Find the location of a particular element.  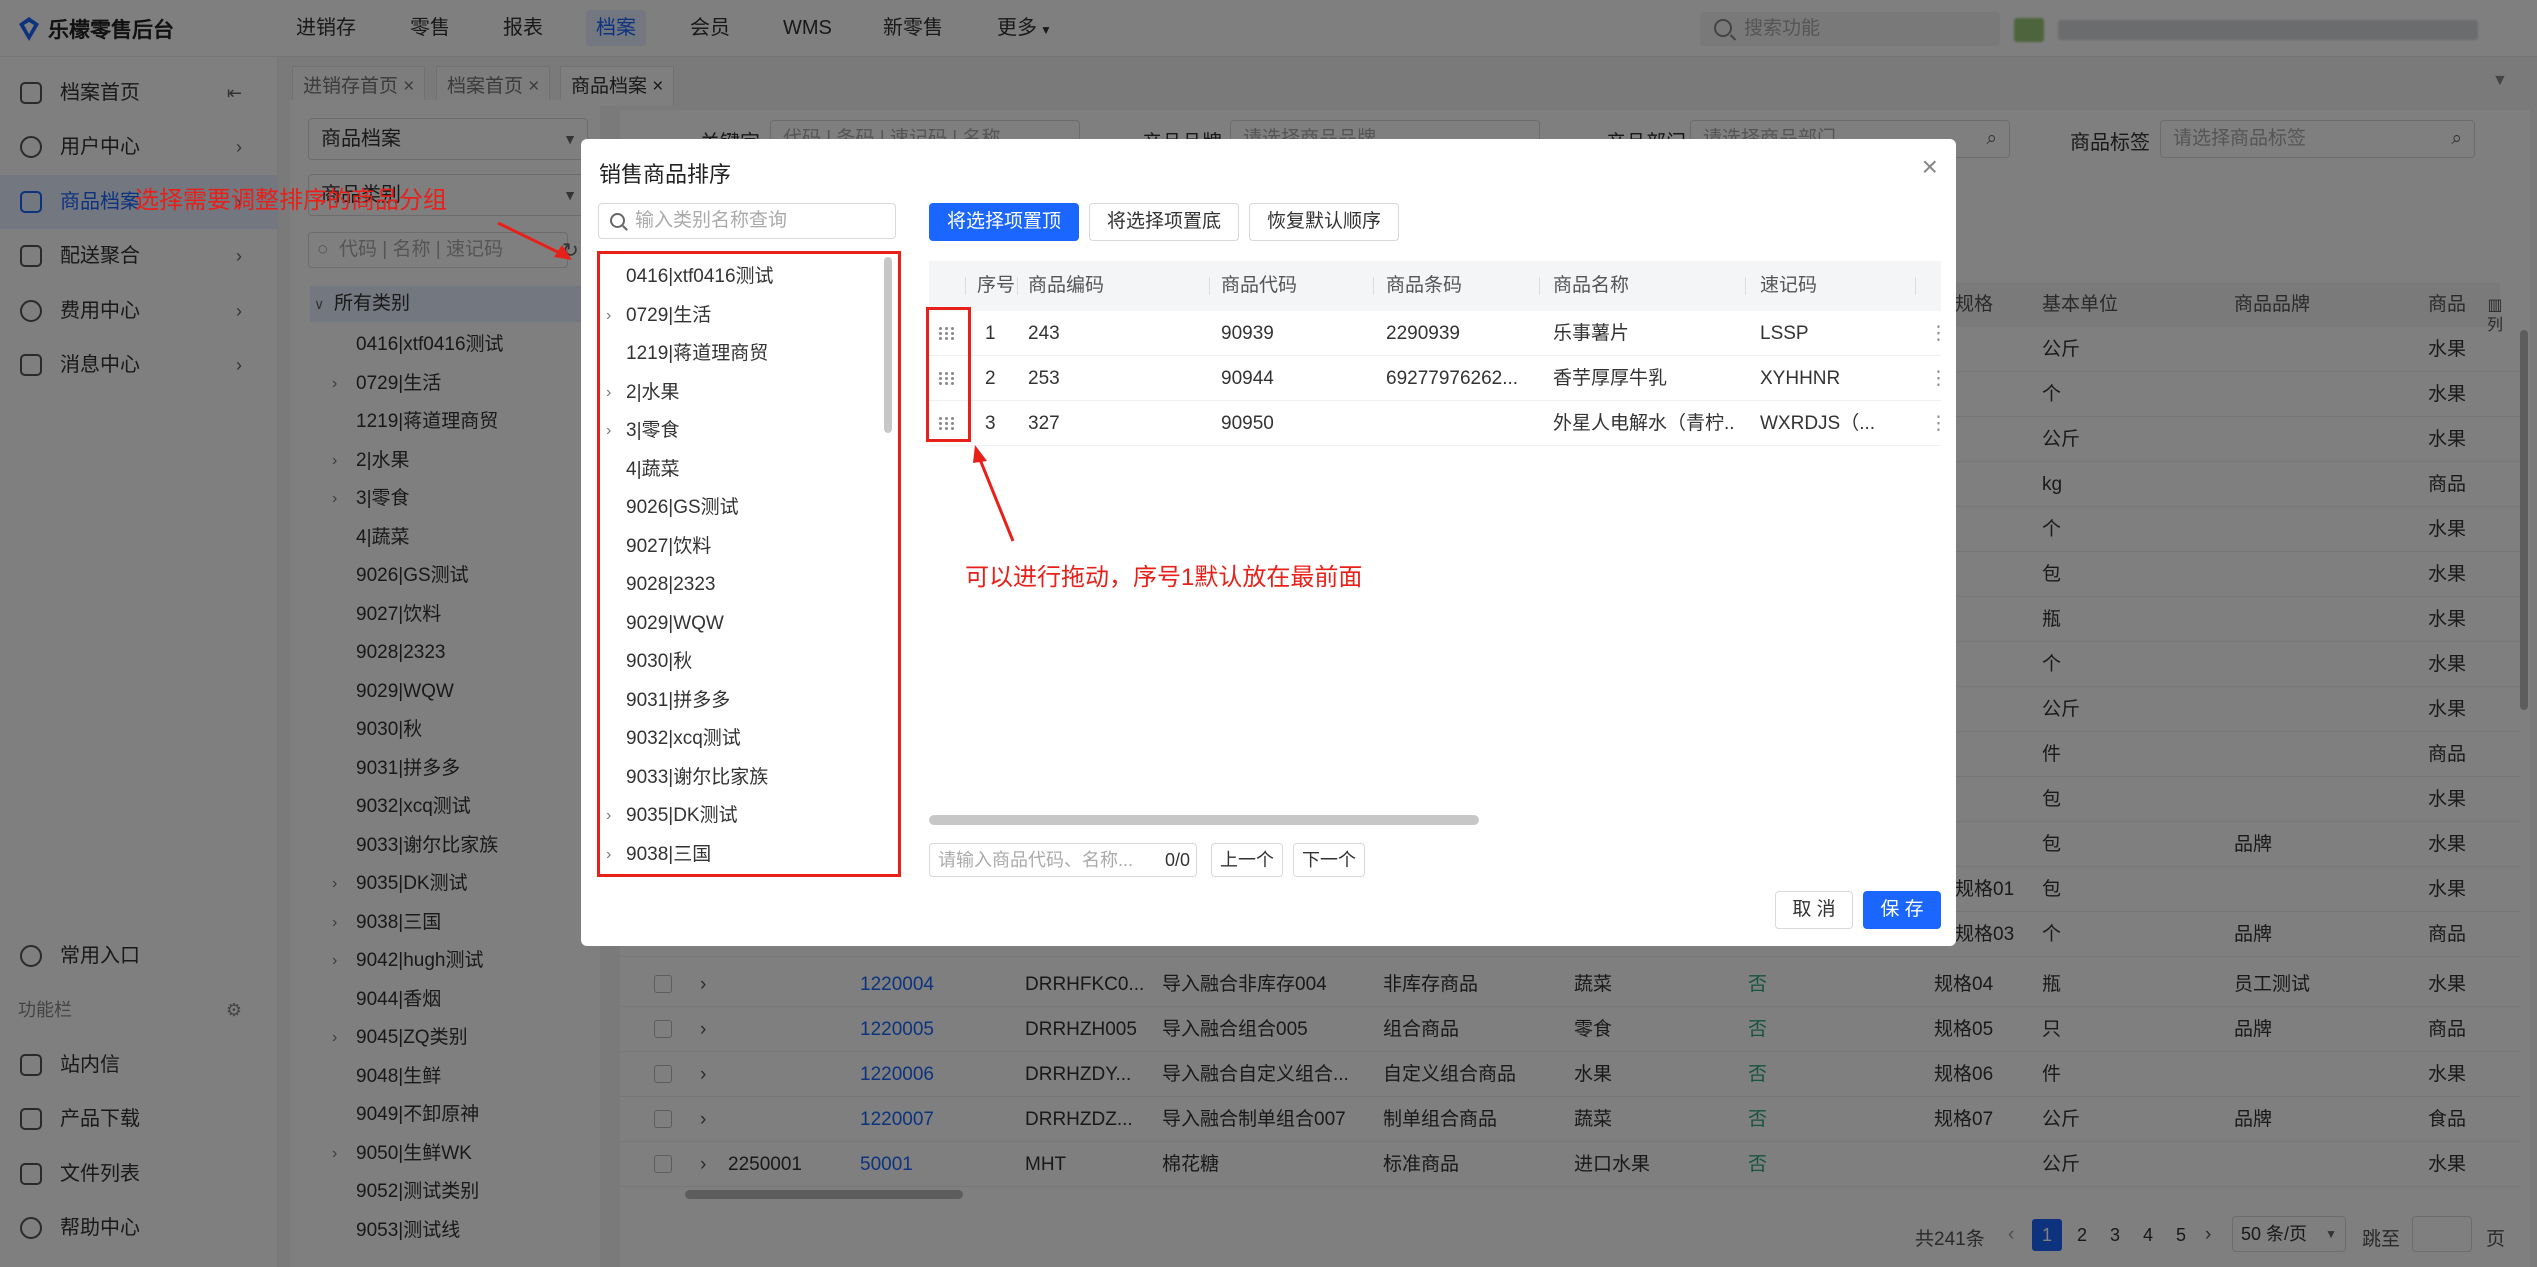

tree-item: 1219|蒋道理商贸 is located at coordinates (745, 354).